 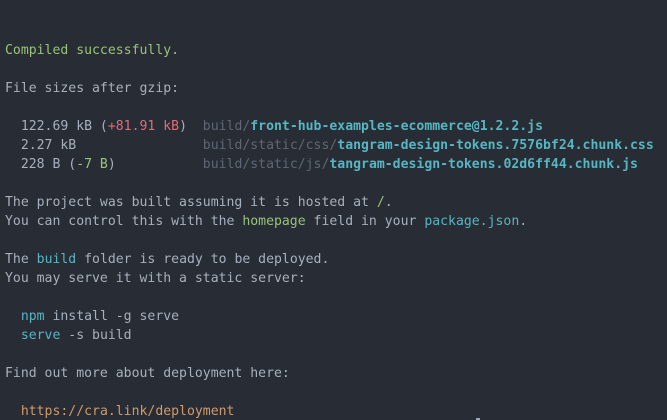 I want to click on terminal-text-segment: You can control this with the, so click(x=124, y=221).